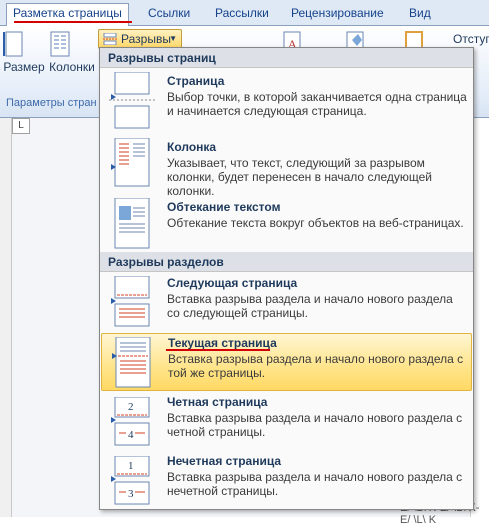 The image size is (489, 526). I want to click on columns-button: Колонки, so click(72, 52).